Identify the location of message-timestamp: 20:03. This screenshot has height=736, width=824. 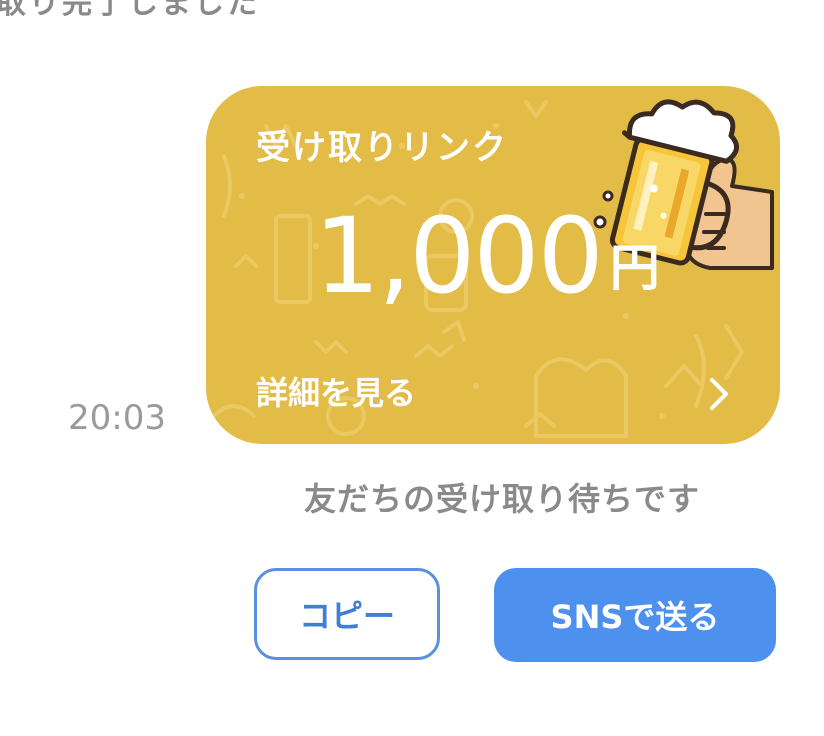
(117, 418).